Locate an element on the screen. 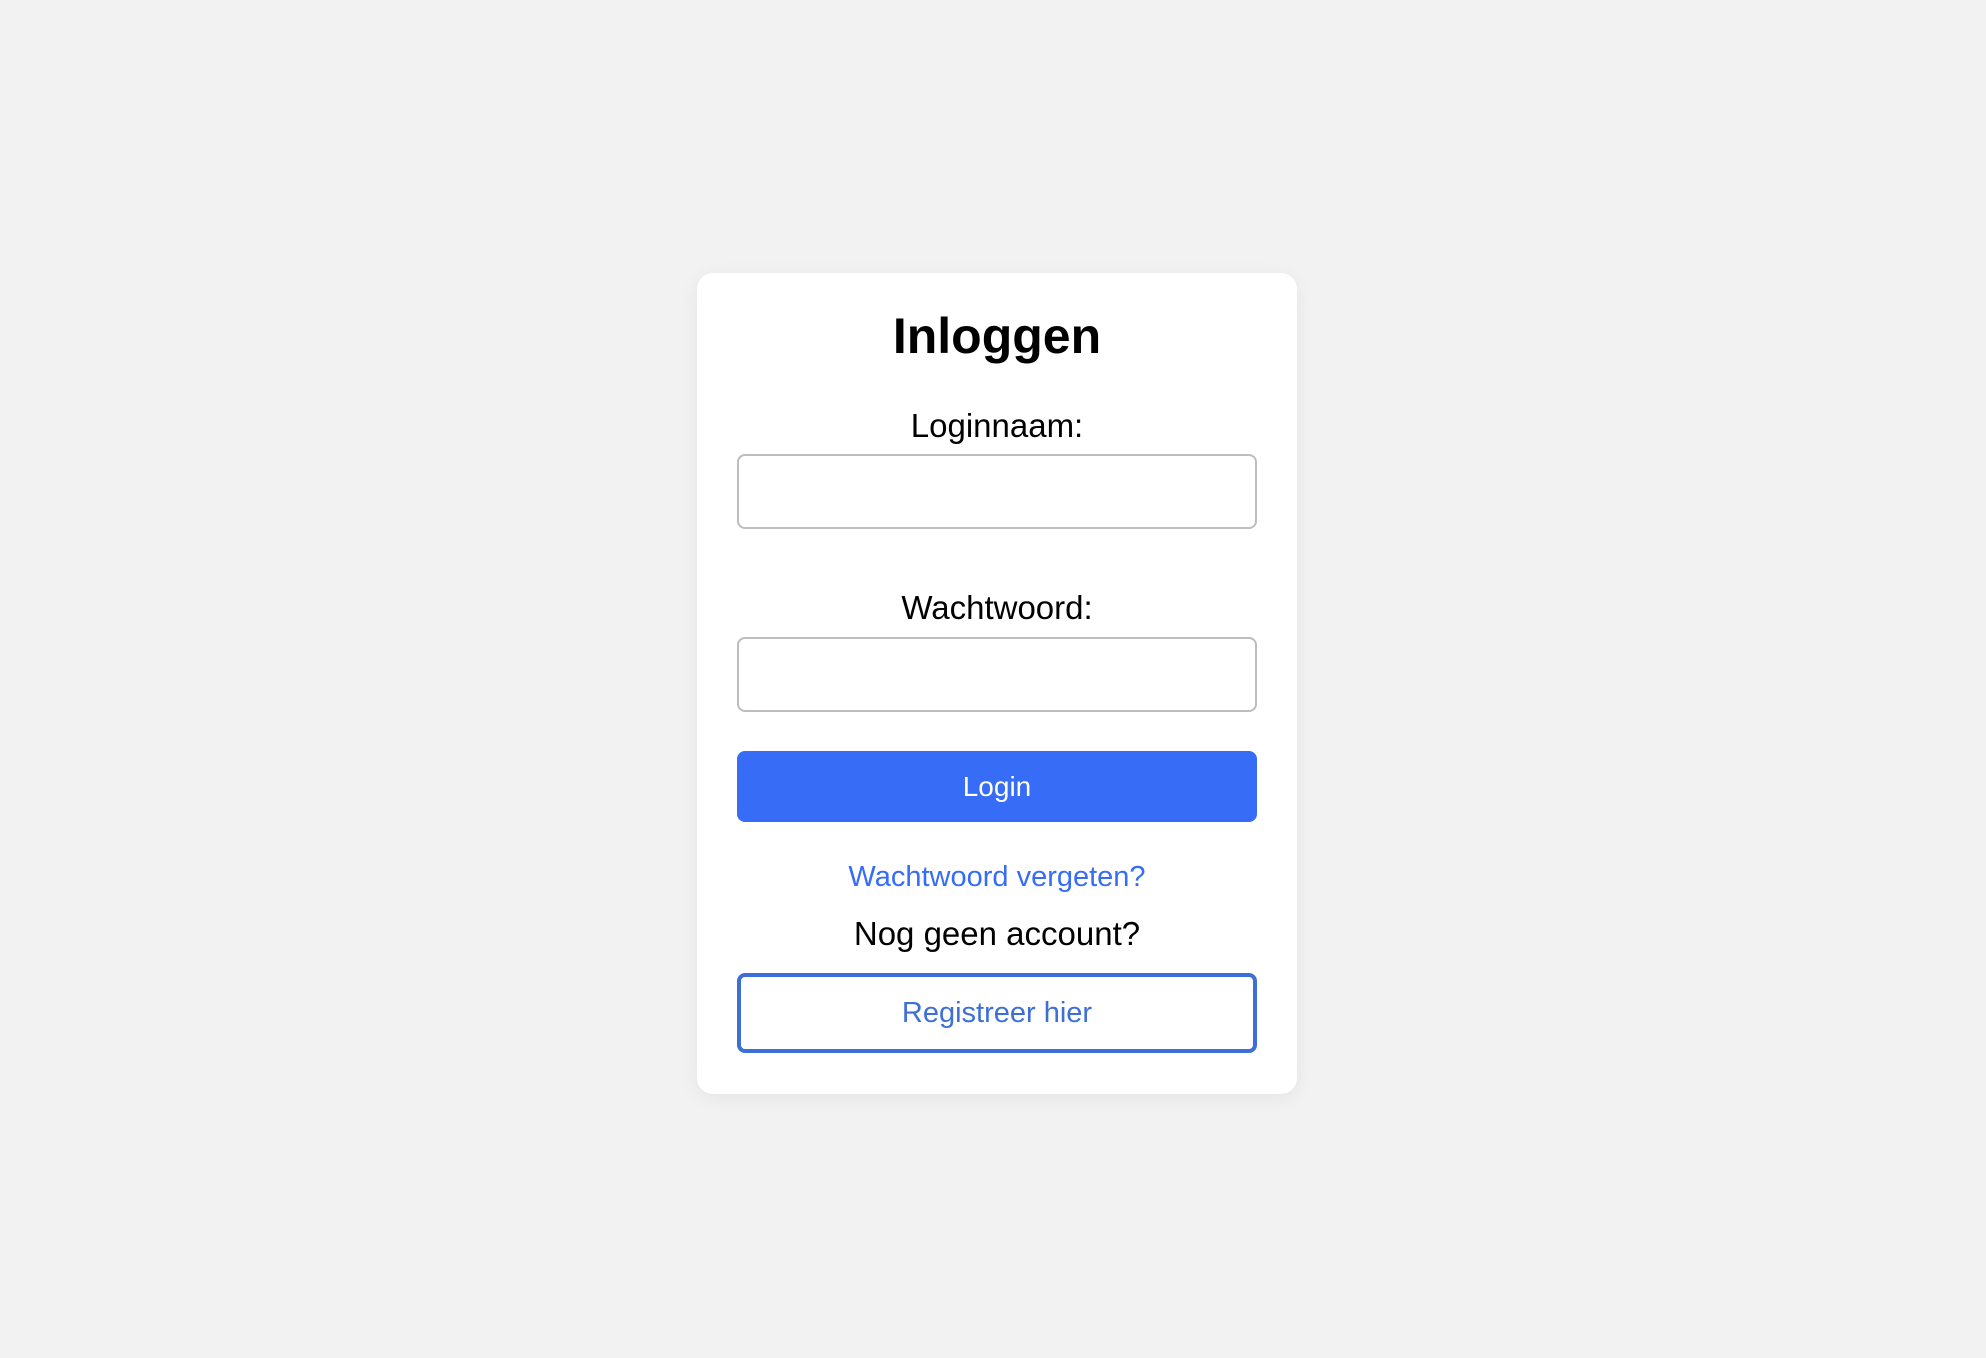 The height and width of the screenshot is (1358, 1986). register-button: Registreer hier is located at coordinates (997, 1013).